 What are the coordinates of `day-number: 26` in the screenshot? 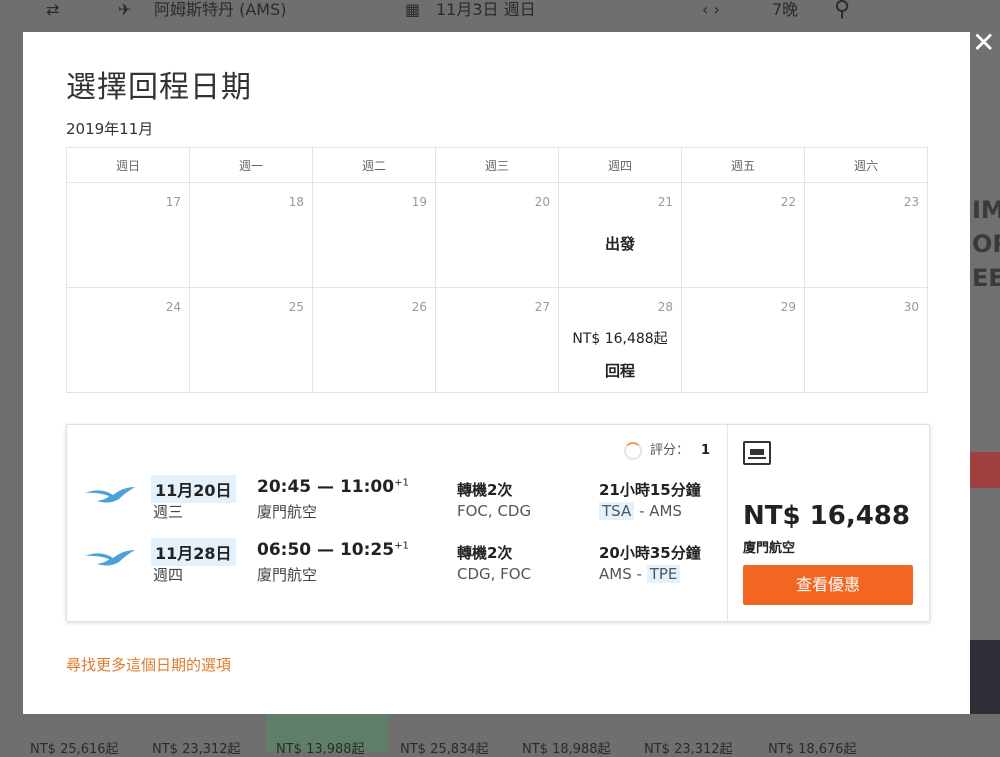 It's located at (419, 307).